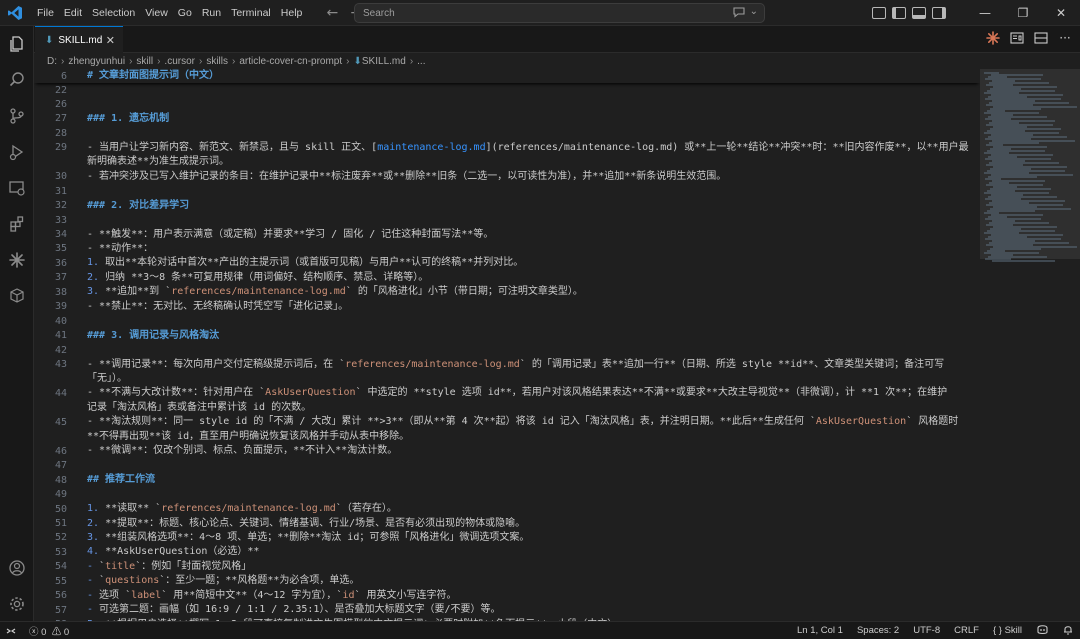 This screenshot has height=639, width=1080. What do you see at coordinates (1061, 13) in the screenshot?
I see `close-window-icon: ✕` at bounding box center [1061, 13].